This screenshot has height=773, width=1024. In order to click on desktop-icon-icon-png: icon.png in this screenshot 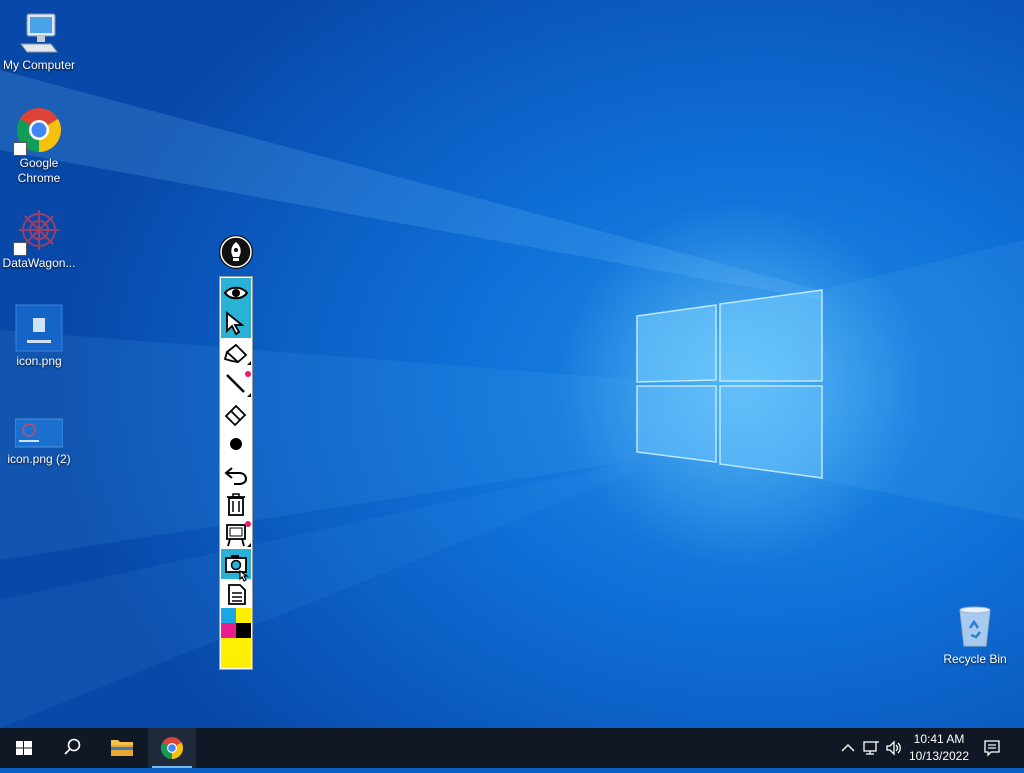, I will do `click(39, 336)`.